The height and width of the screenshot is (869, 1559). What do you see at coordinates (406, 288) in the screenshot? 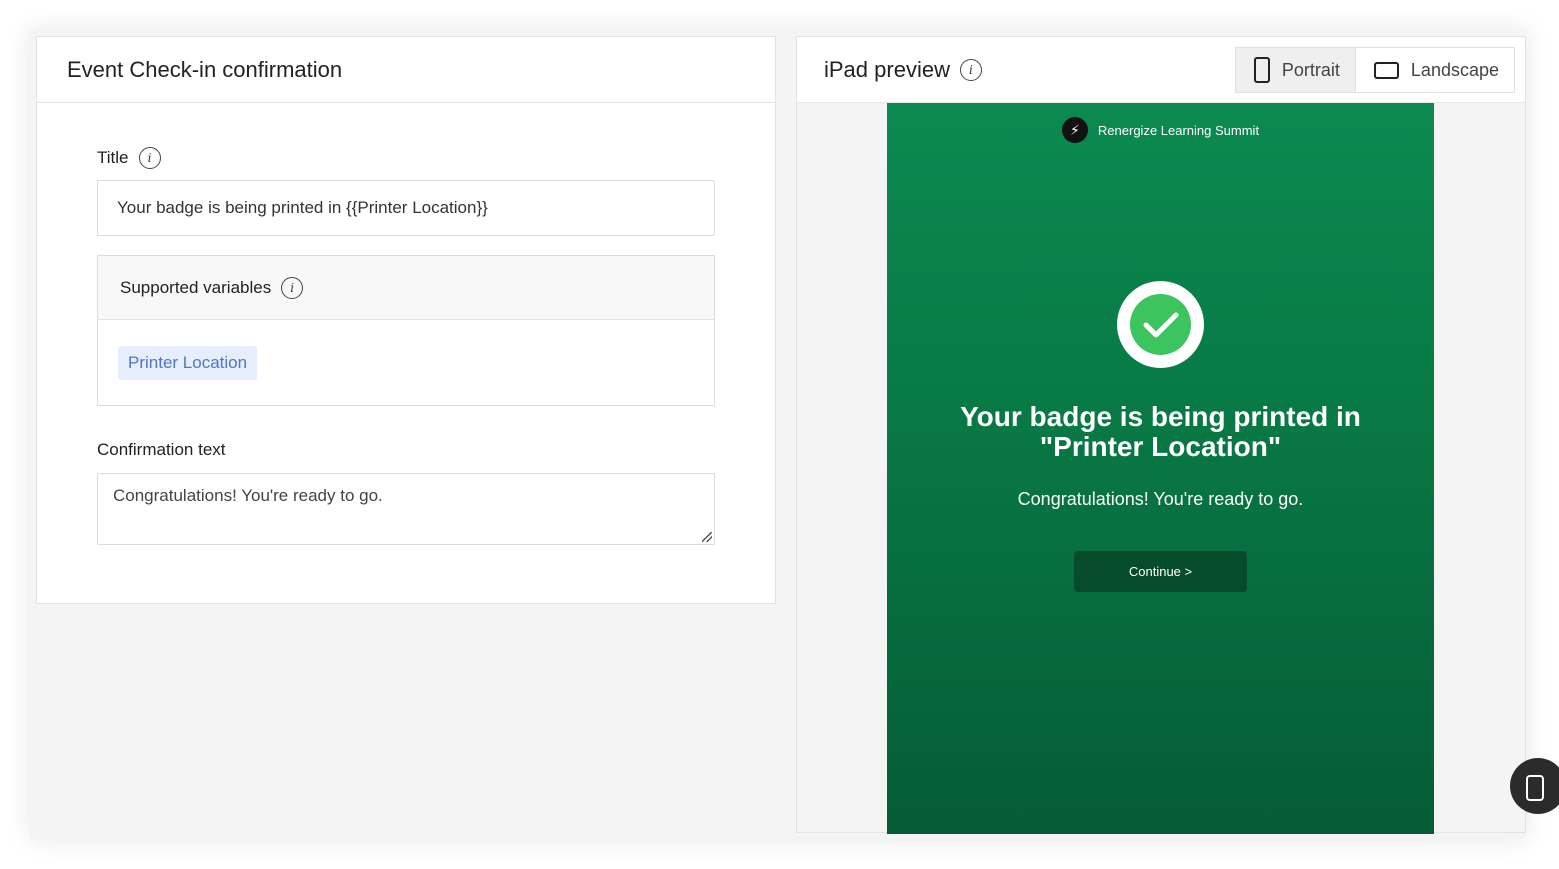
I see `supported-variables-header: Supported variables i` at bounding box center [406, 288].